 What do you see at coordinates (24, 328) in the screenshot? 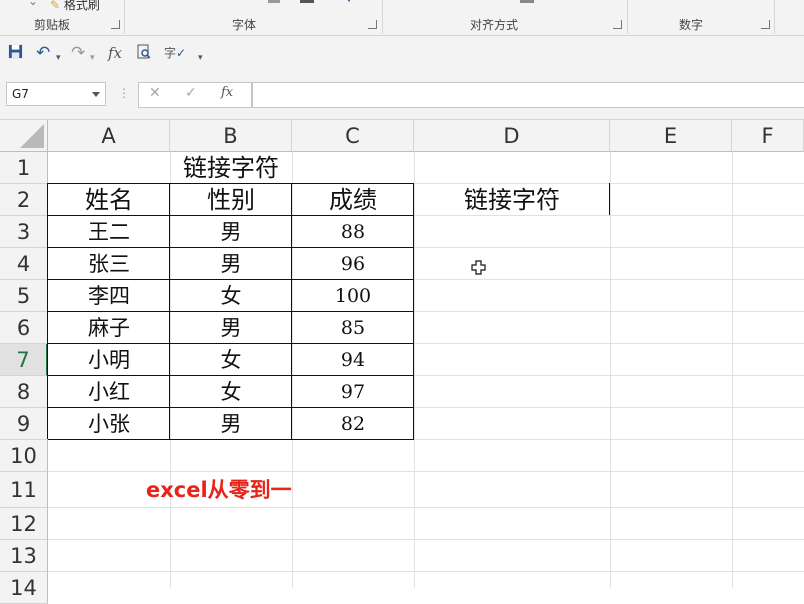
I see `row-header-6: 6` at bounding box center [24, 328].